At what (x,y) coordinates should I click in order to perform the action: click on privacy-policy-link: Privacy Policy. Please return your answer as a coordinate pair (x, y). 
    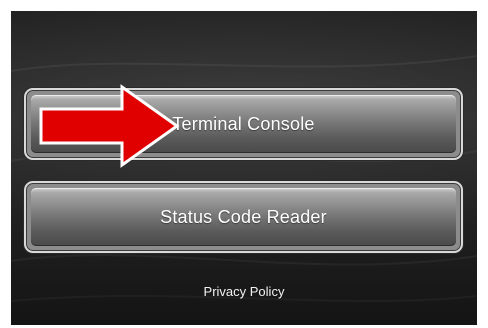
    Looking at the image, I should click on (244, 291).